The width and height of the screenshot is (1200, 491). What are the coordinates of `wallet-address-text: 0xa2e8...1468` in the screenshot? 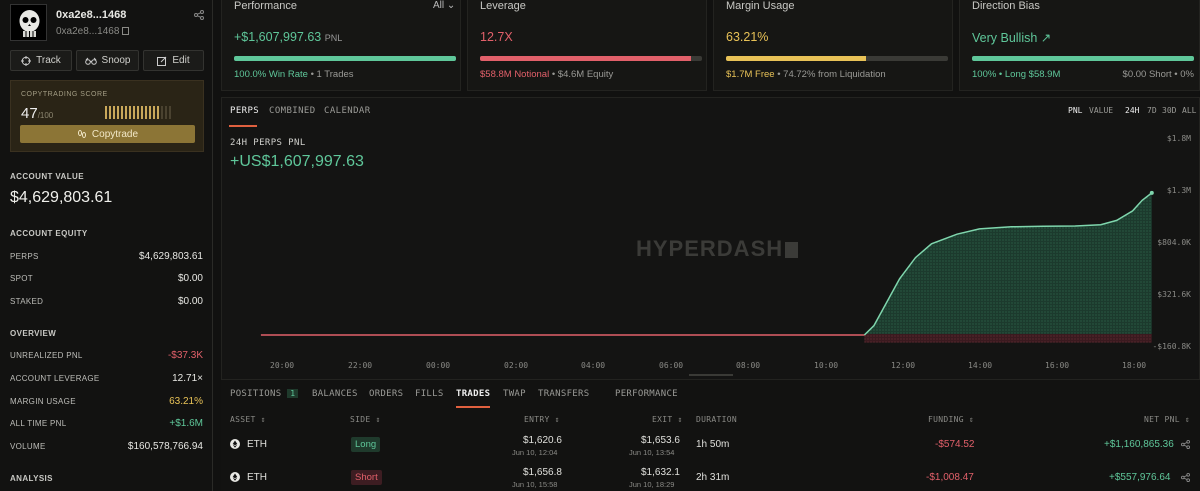 It's located at (88, 31).